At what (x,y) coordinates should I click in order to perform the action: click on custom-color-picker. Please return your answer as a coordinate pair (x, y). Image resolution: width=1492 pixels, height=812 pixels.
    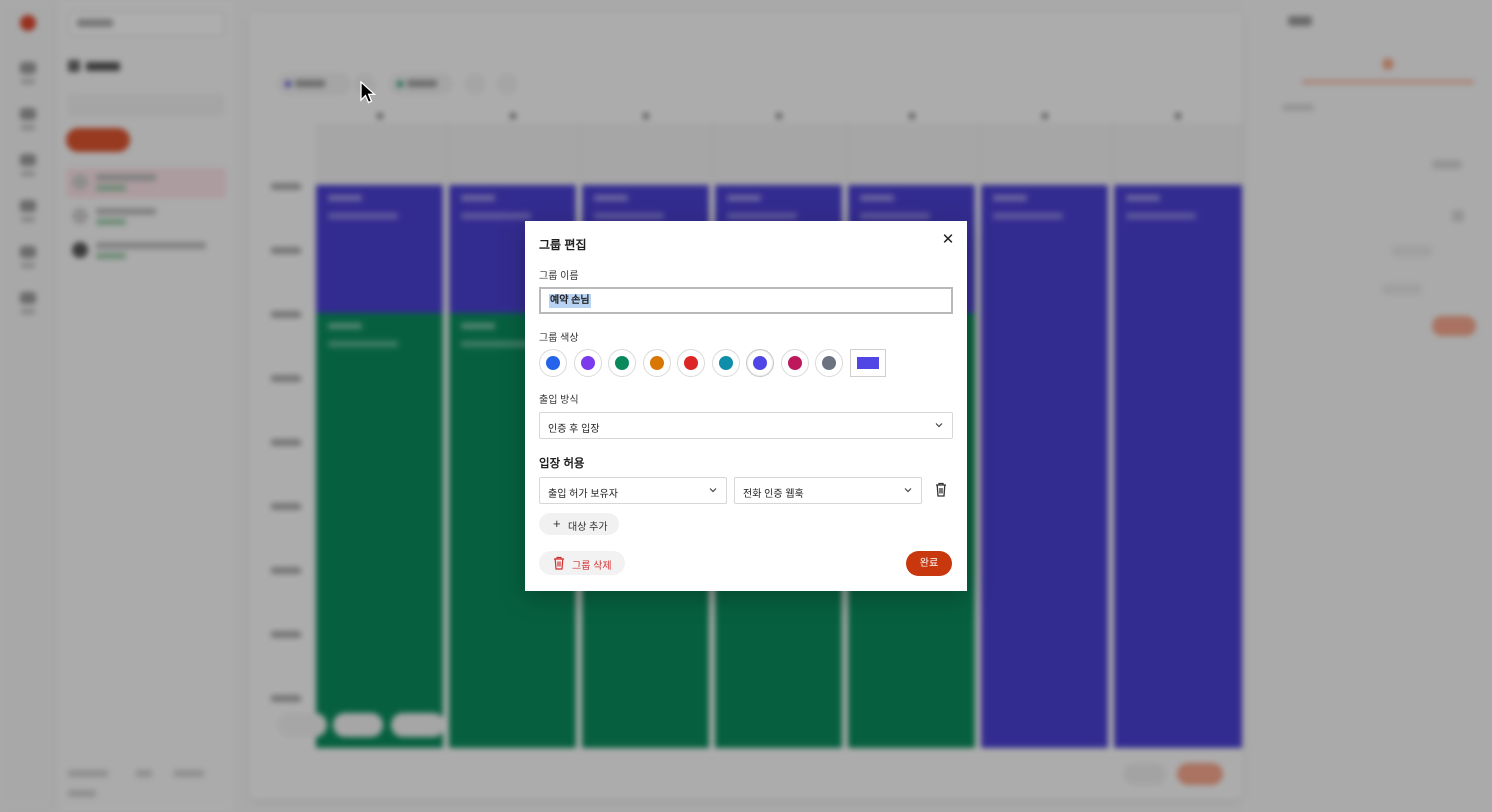
    Looking at the image, I should click on (868, 363).